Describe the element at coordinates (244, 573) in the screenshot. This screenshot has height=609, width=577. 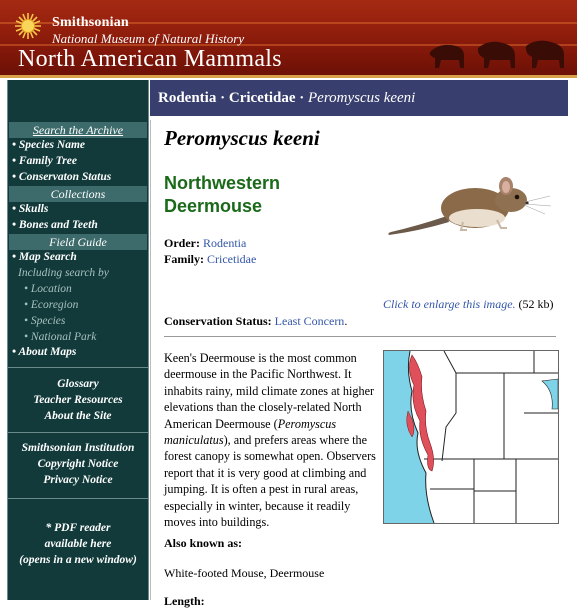
I see `also-known-as-value: White-footed Mouse, Deermouse` at that location.